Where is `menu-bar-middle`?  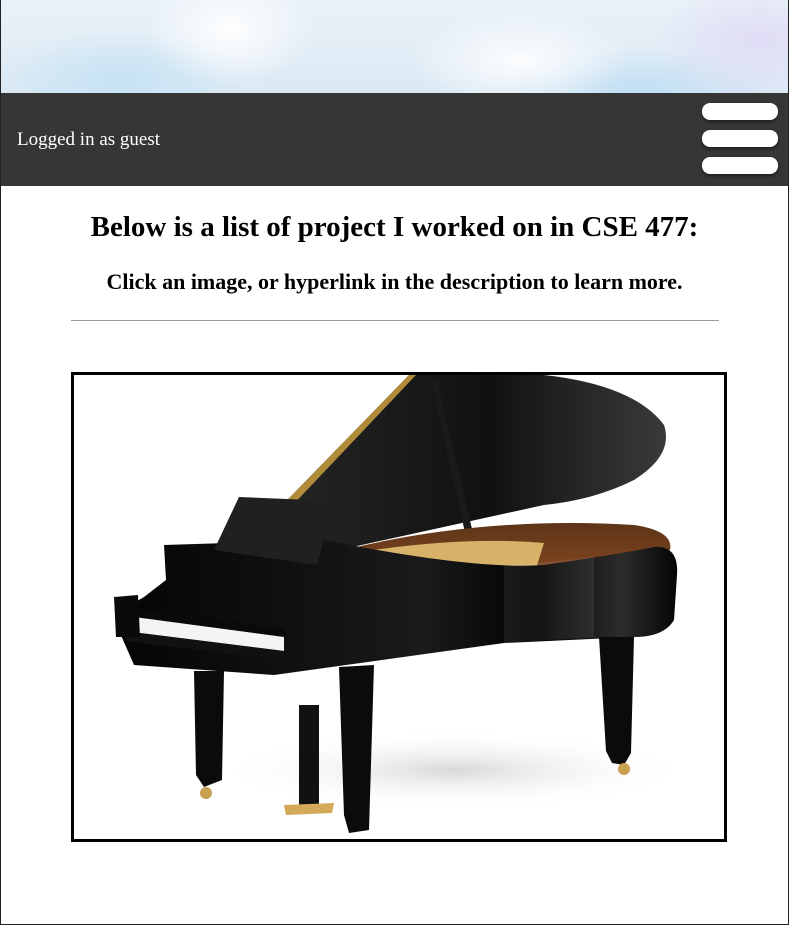 menu-bar-middle is located at coordinates (740, 138).